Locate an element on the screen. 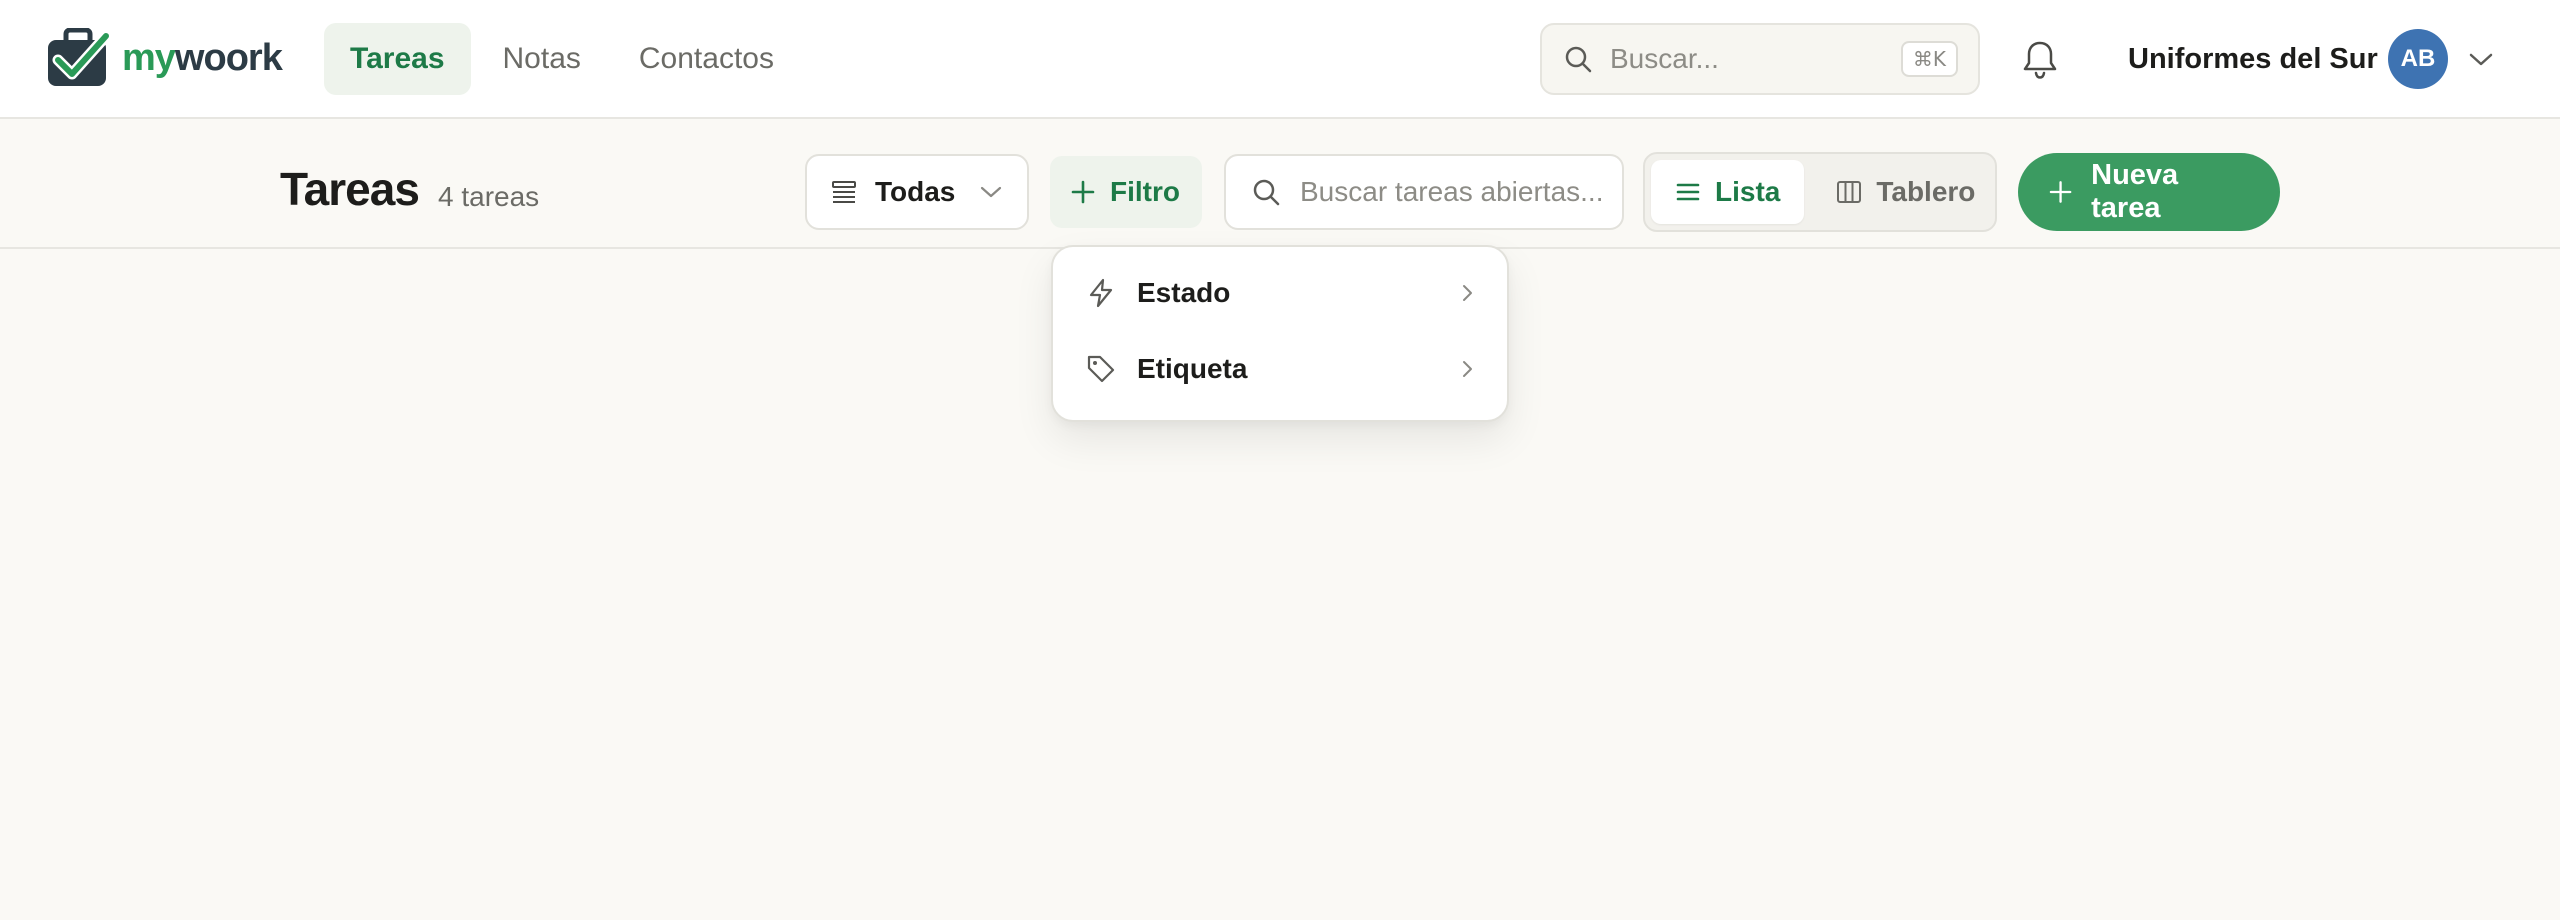  logo: mywoork is located at coordinates (164, 58).